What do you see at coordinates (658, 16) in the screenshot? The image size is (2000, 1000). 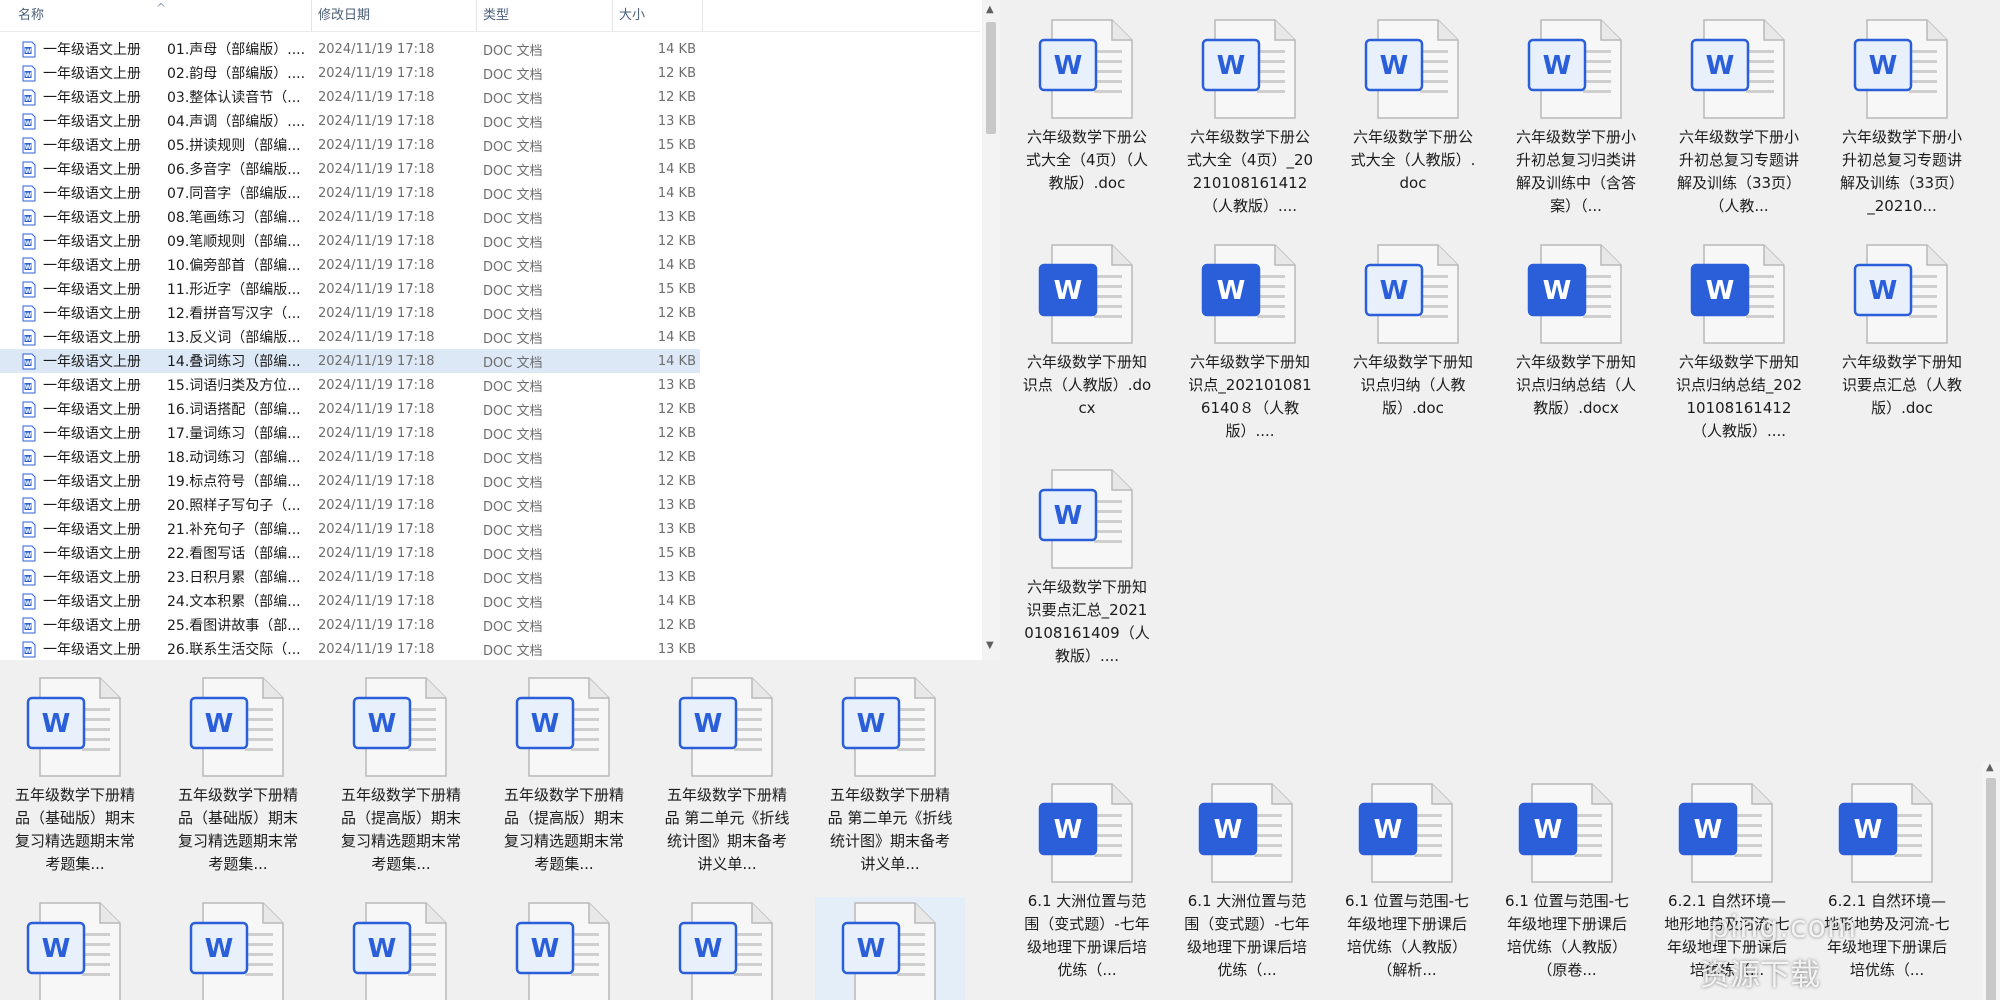 I see `column-header-size: 大小` at bounding box center [658, 16].